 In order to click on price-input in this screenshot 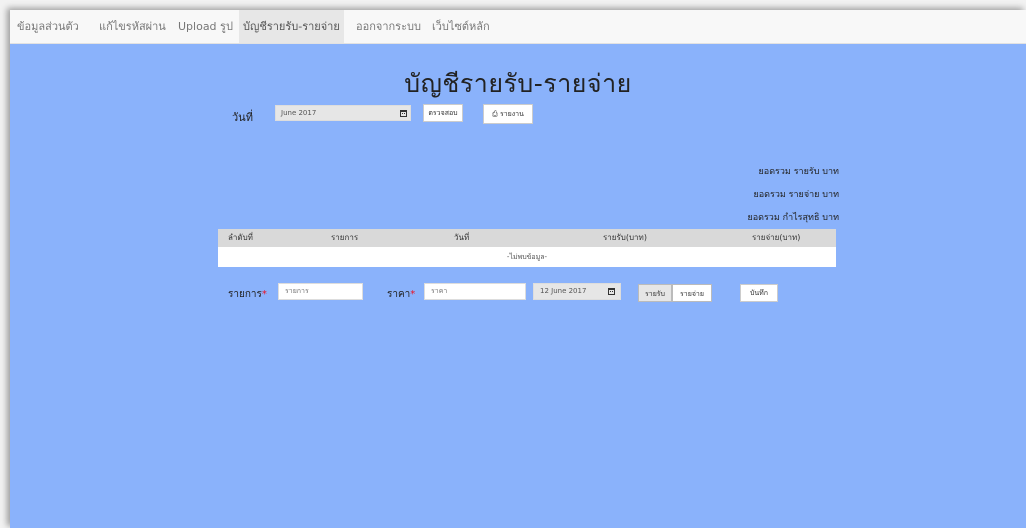, I will do `click(475, 291)`.